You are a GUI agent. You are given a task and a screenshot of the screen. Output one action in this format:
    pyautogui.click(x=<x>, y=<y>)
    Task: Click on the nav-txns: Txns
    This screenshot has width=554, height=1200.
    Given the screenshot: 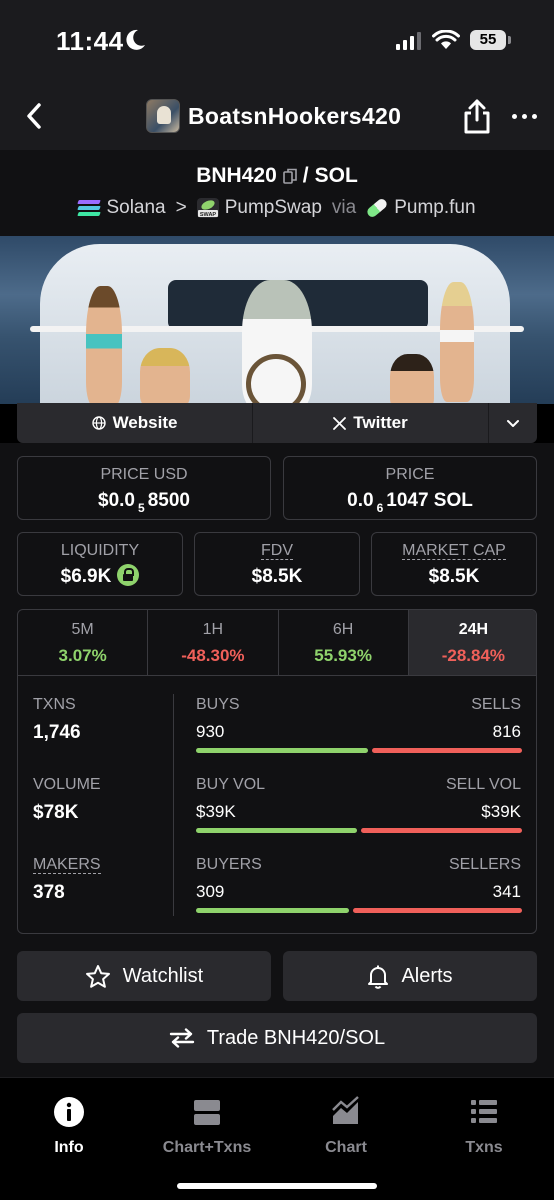 What is the action you would take?
    pyautogui.click(x=484, y=1126)
    